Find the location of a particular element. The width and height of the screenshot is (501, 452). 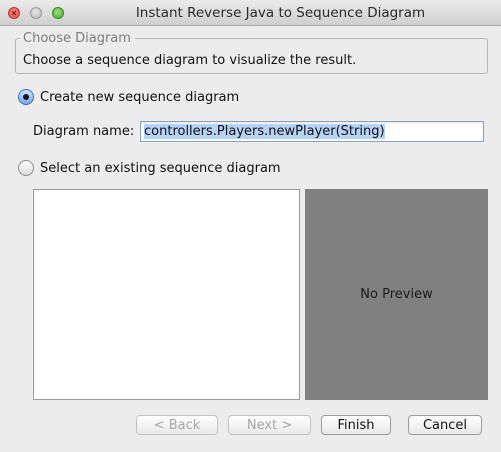

create-new-option: Create new sequence diagram is located at coordinates (128, 97).